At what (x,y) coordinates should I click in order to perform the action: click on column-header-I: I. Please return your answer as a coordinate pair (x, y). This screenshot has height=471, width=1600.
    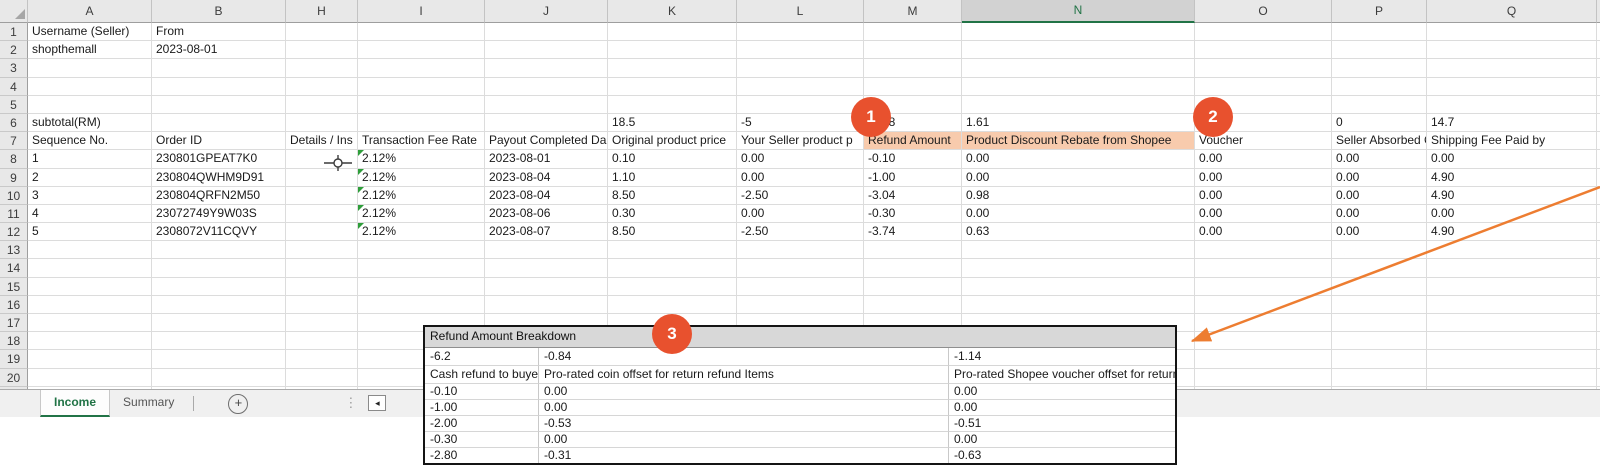
    Looking at the image, I should click on (421, 11).